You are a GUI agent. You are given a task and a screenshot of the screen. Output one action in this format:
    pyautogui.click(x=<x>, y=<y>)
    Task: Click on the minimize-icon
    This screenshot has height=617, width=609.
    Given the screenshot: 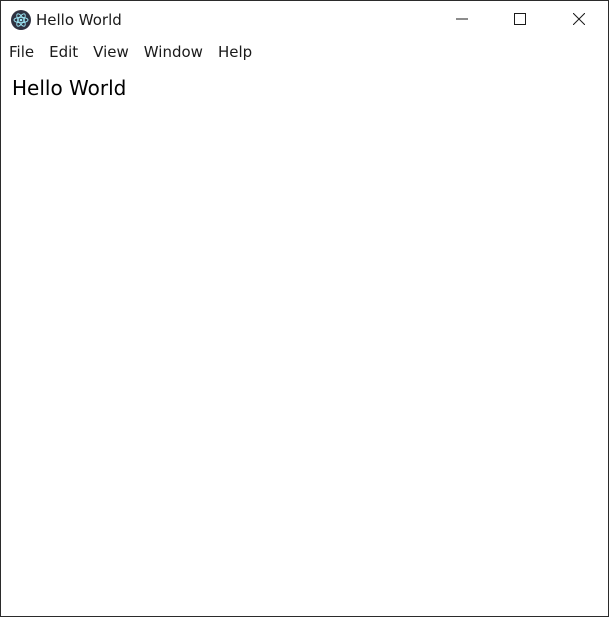 What is the action you would take?
    pyautogui.click(x=462, y=19)
    